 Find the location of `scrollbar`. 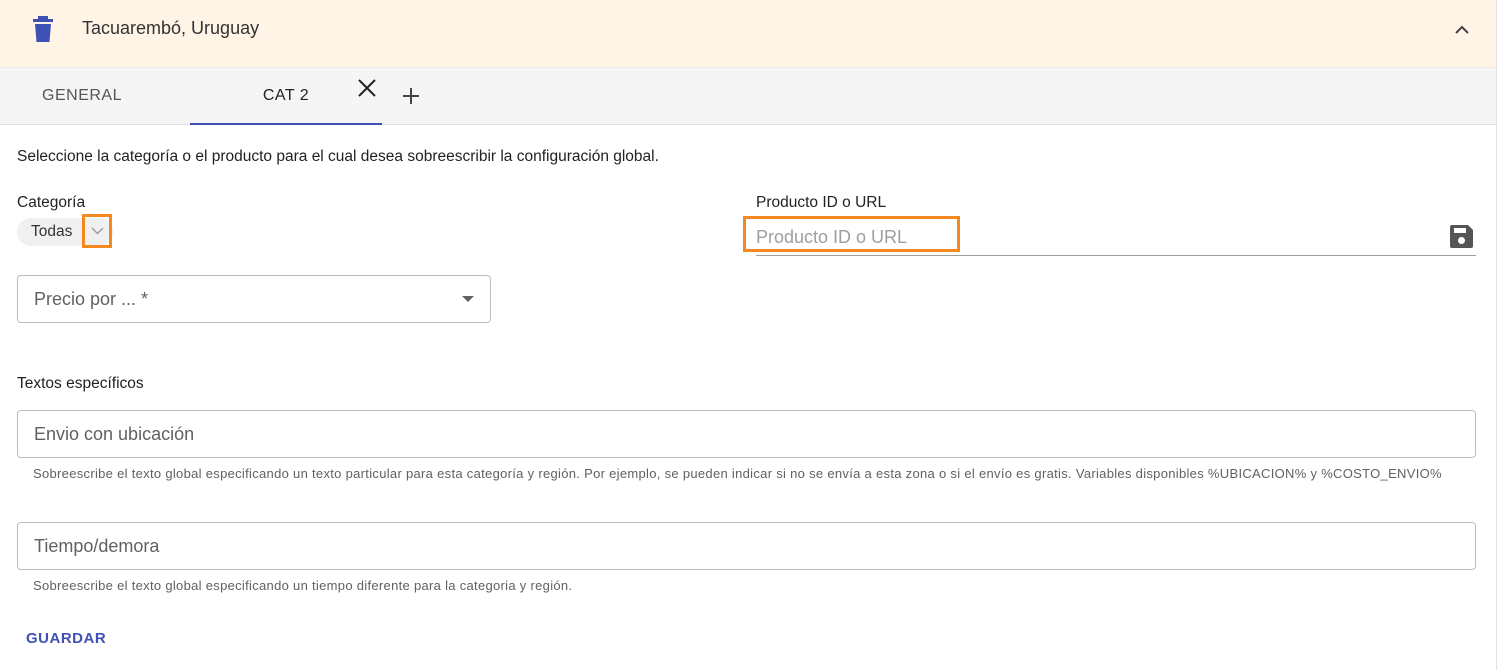

scrollbar is located at coordinates (1499, 335).